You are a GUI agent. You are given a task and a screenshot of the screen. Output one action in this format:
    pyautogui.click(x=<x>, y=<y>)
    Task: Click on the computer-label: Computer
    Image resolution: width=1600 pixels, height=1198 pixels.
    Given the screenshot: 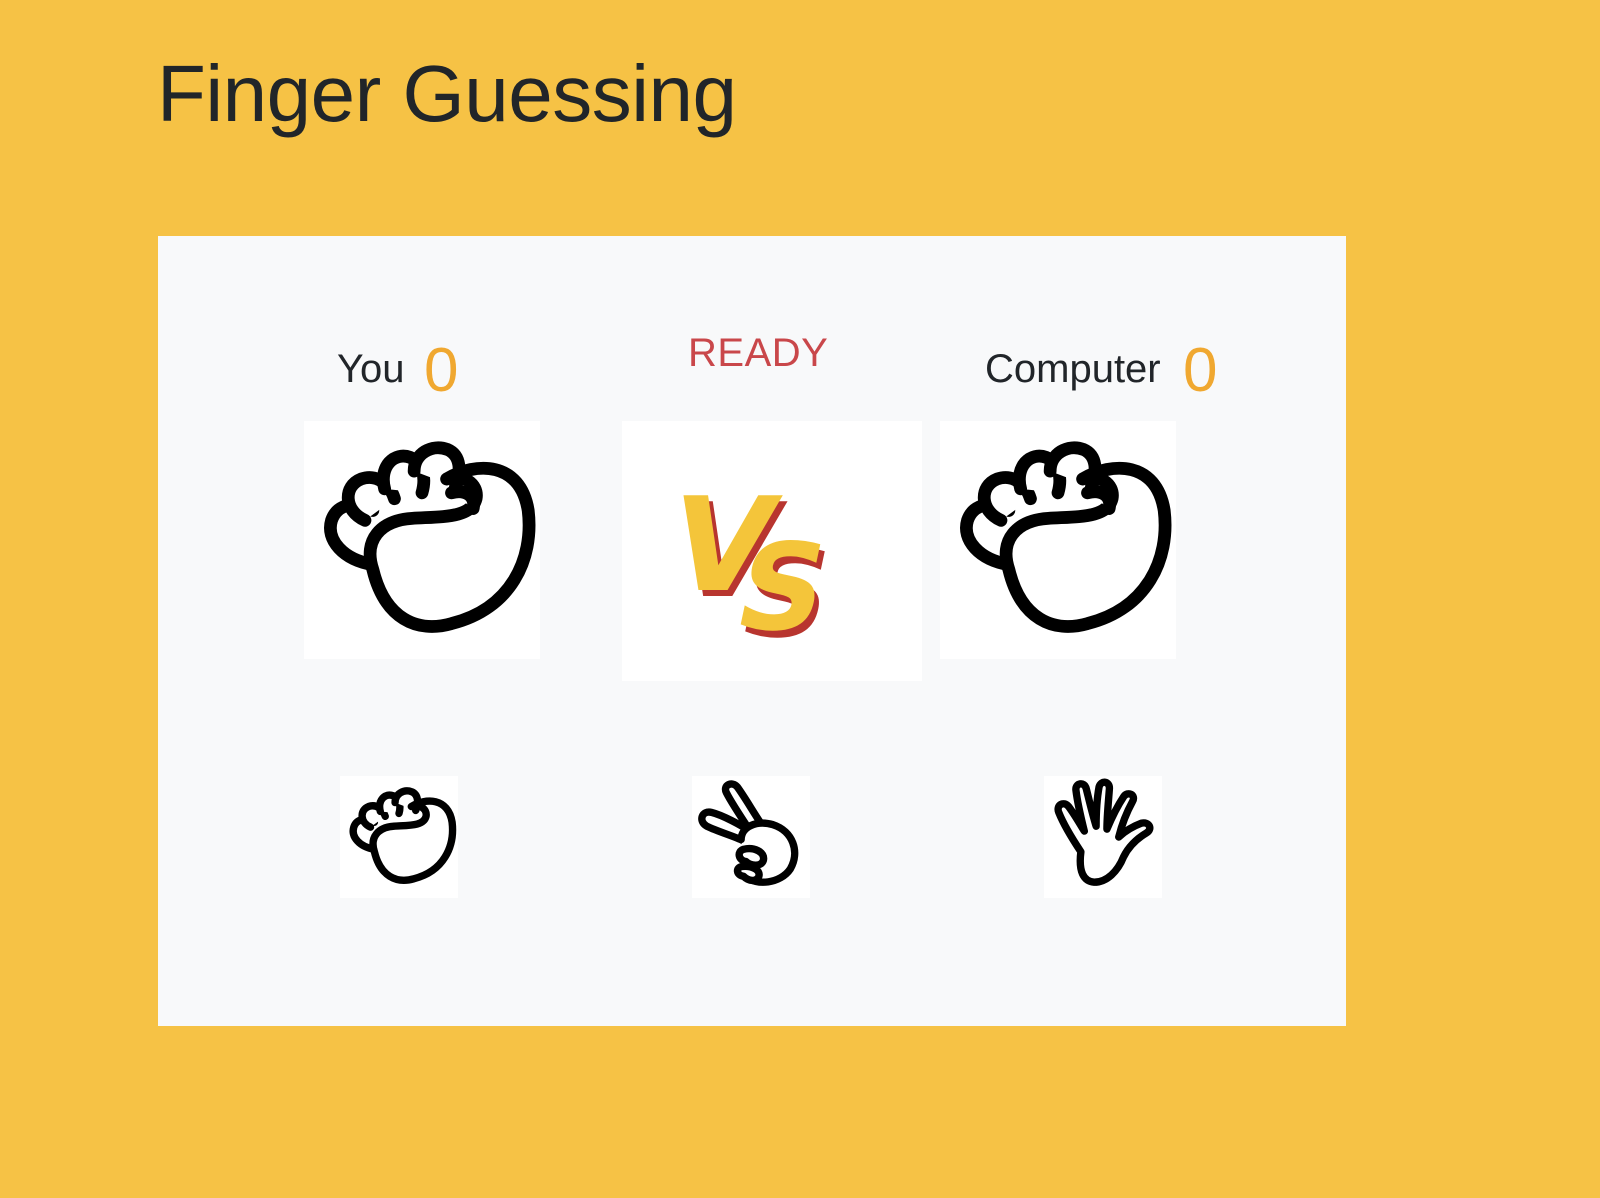 What is the action you would take?
    pyautogui.click(x=1073, y=369)
    